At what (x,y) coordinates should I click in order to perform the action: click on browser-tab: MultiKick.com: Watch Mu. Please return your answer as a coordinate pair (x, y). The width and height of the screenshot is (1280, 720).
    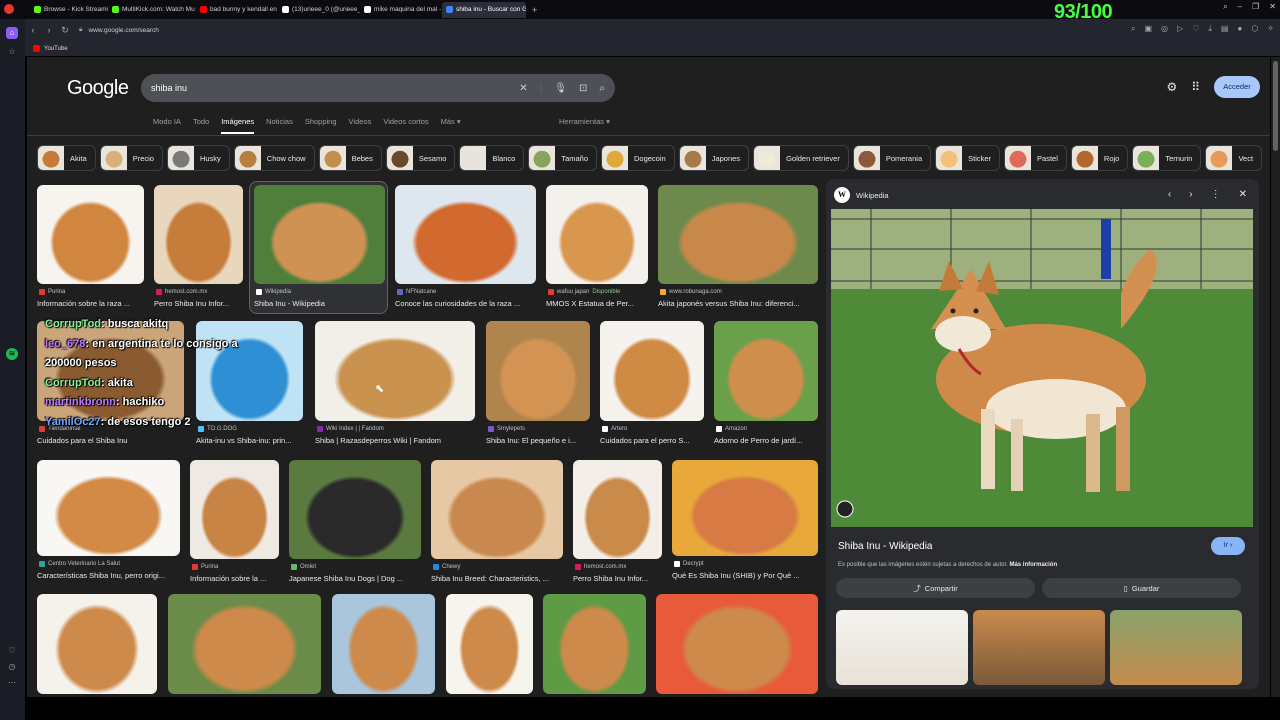
    Looking at the image, I should click on (152, 10).